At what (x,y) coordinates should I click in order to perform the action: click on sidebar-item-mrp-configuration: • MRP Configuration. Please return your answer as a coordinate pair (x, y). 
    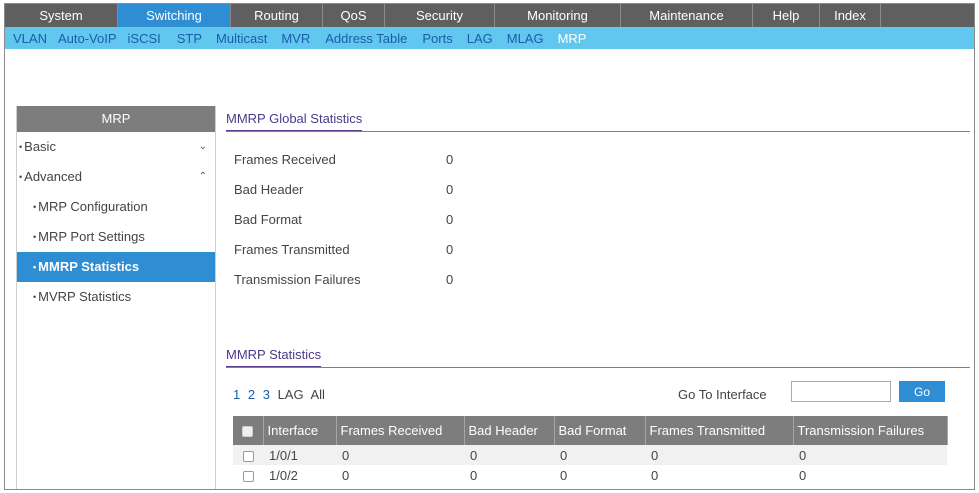
    Looking at the image, I should click on (116, 207).